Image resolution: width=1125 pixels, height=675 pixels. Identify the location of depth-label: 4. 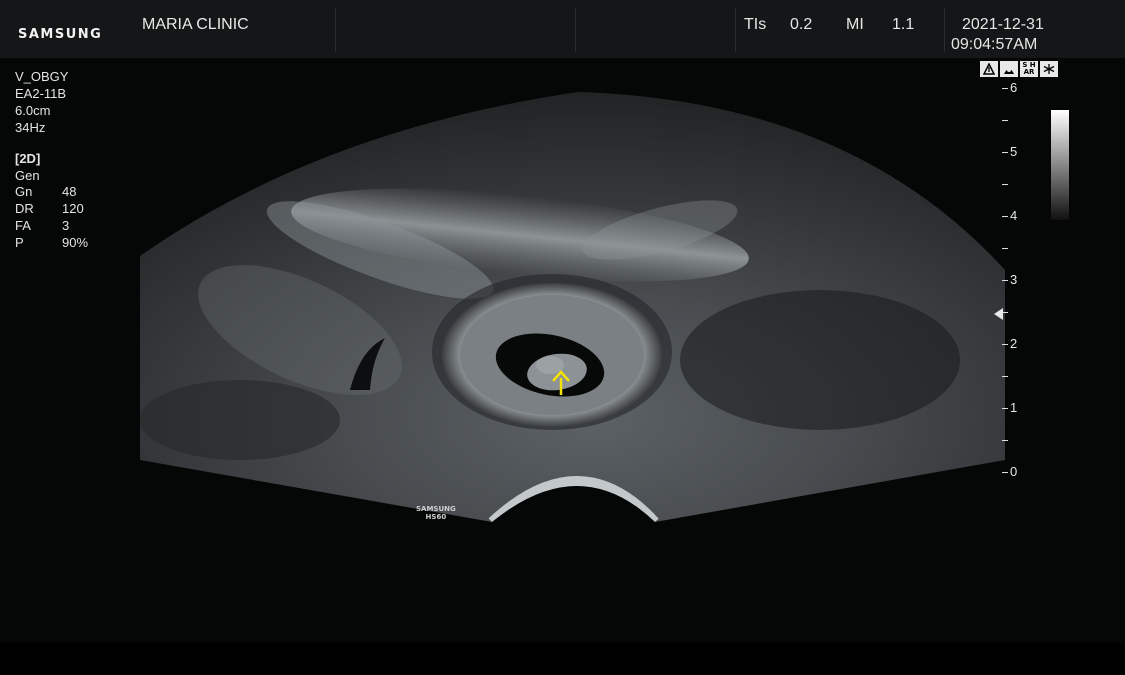
(1014, 215).